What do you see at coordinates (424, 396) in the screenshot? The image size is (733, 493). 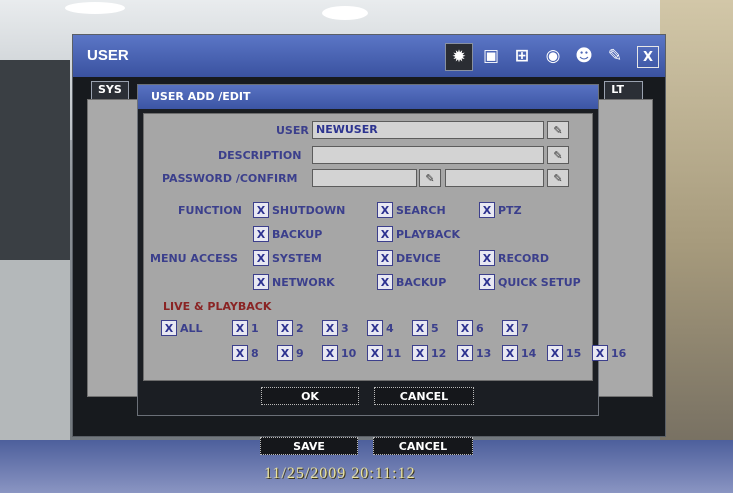 I see `dialog-cancel-button: CANCEL` at bounding box center [424, 396].